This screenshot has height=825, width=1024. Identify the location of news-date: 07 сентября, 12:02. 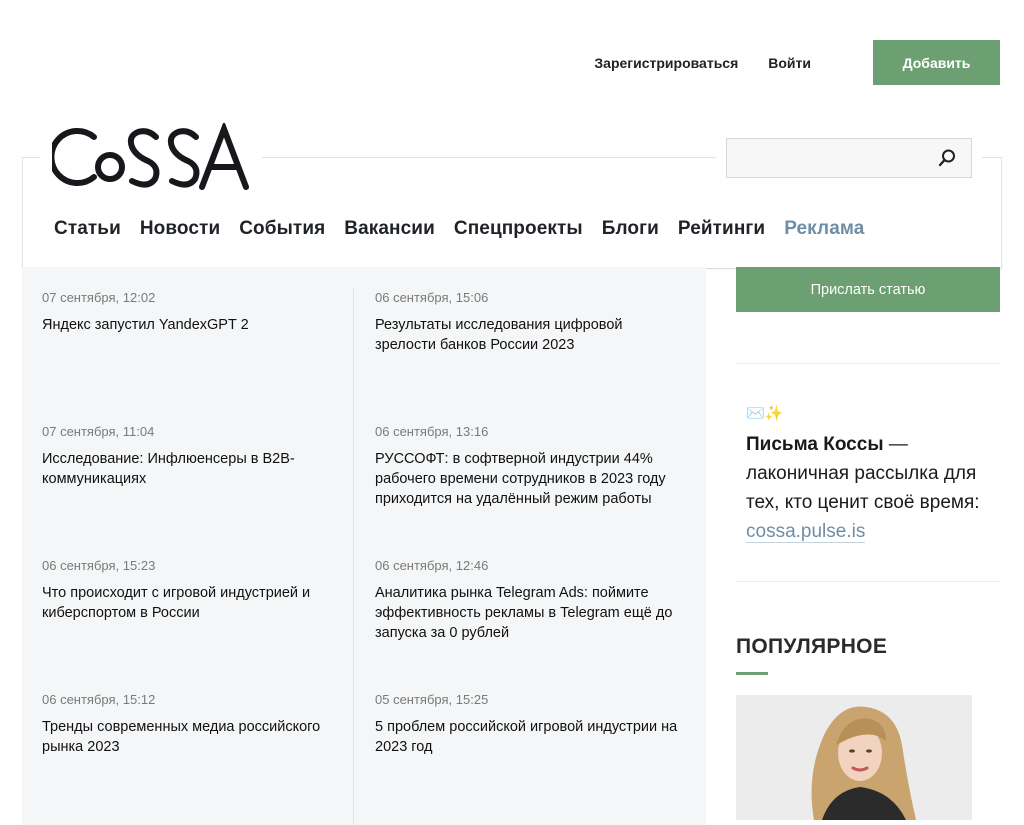
(99, 297).